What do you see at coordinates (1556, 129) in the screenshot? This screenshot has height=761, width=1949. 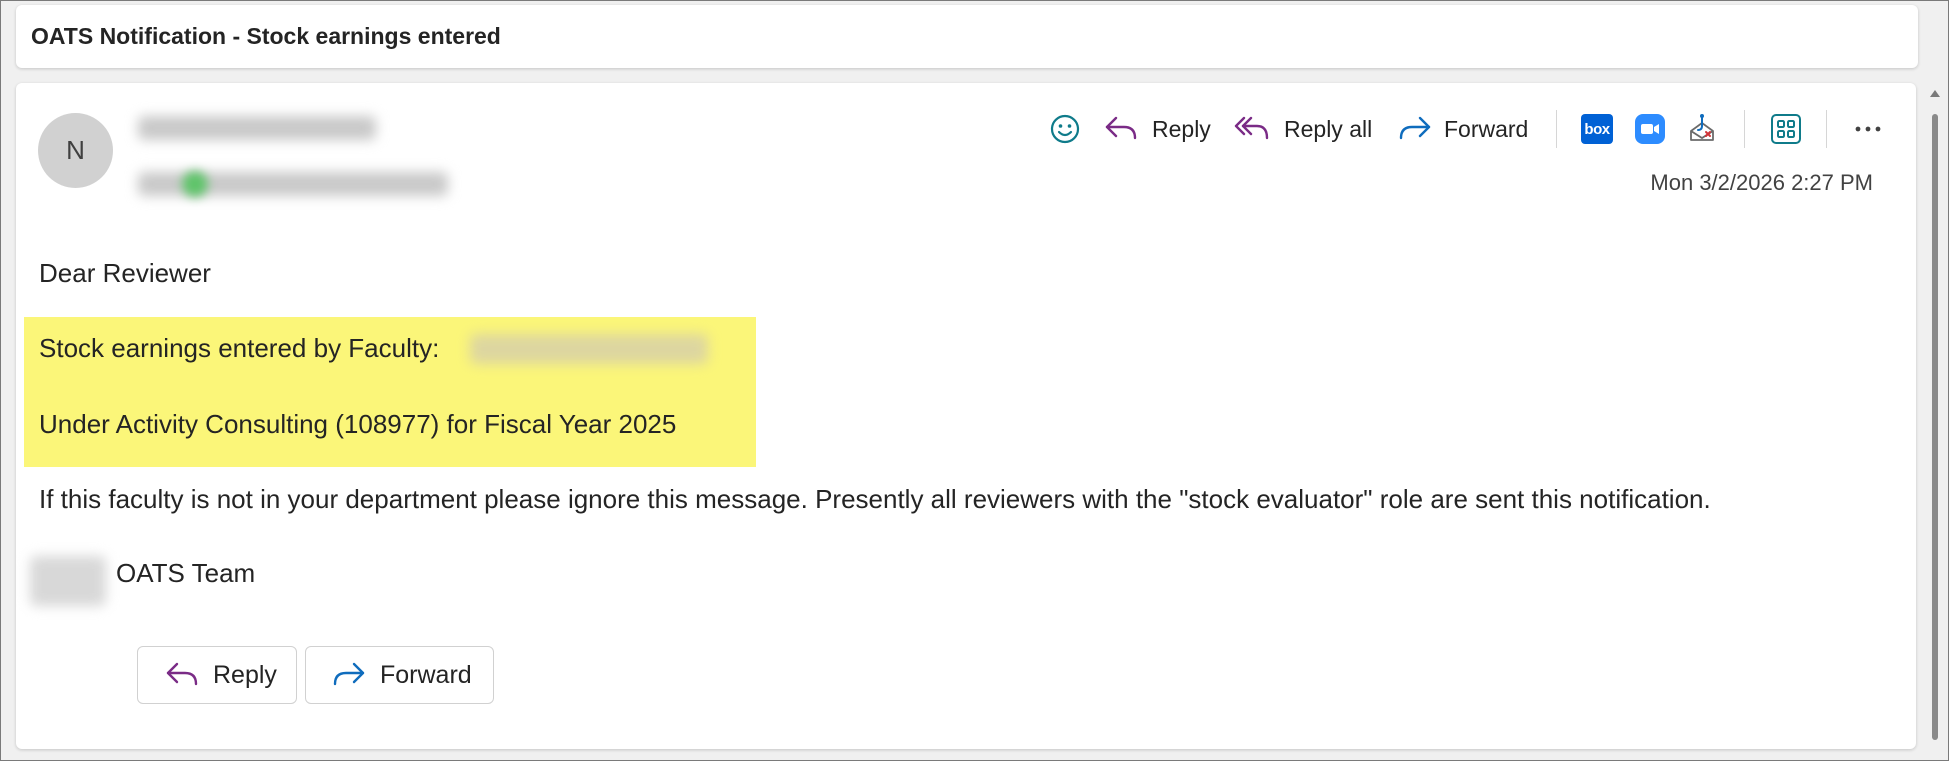 I see `toolbar-separator` at bounding box center [1556, 129].